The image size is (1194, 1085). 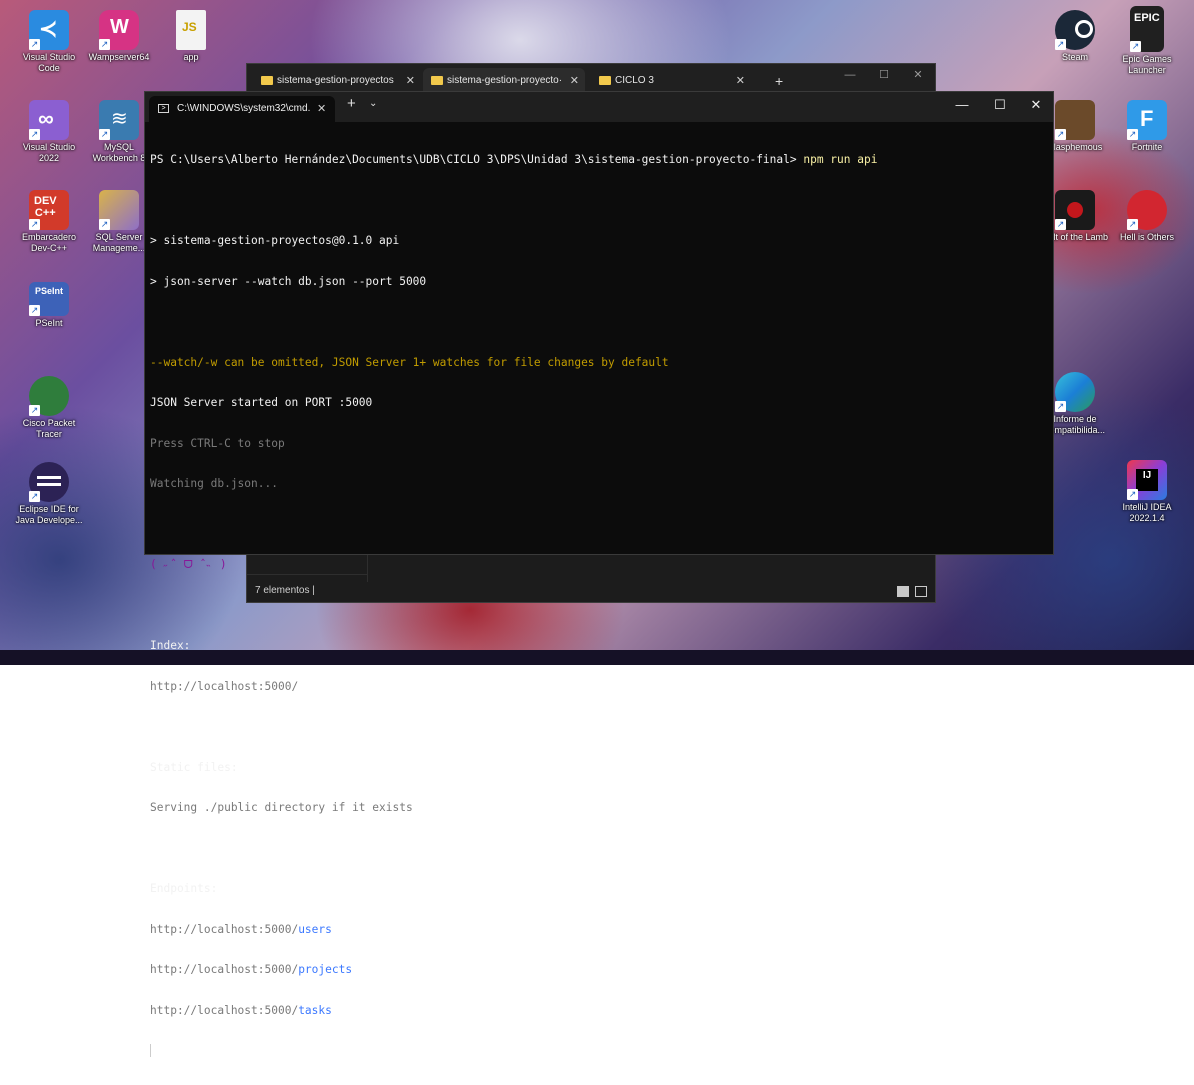 What do you see at coordinates (351, 103) in the screenshot?
I see `new-tab-button: +` at bounding box center [351, 103].